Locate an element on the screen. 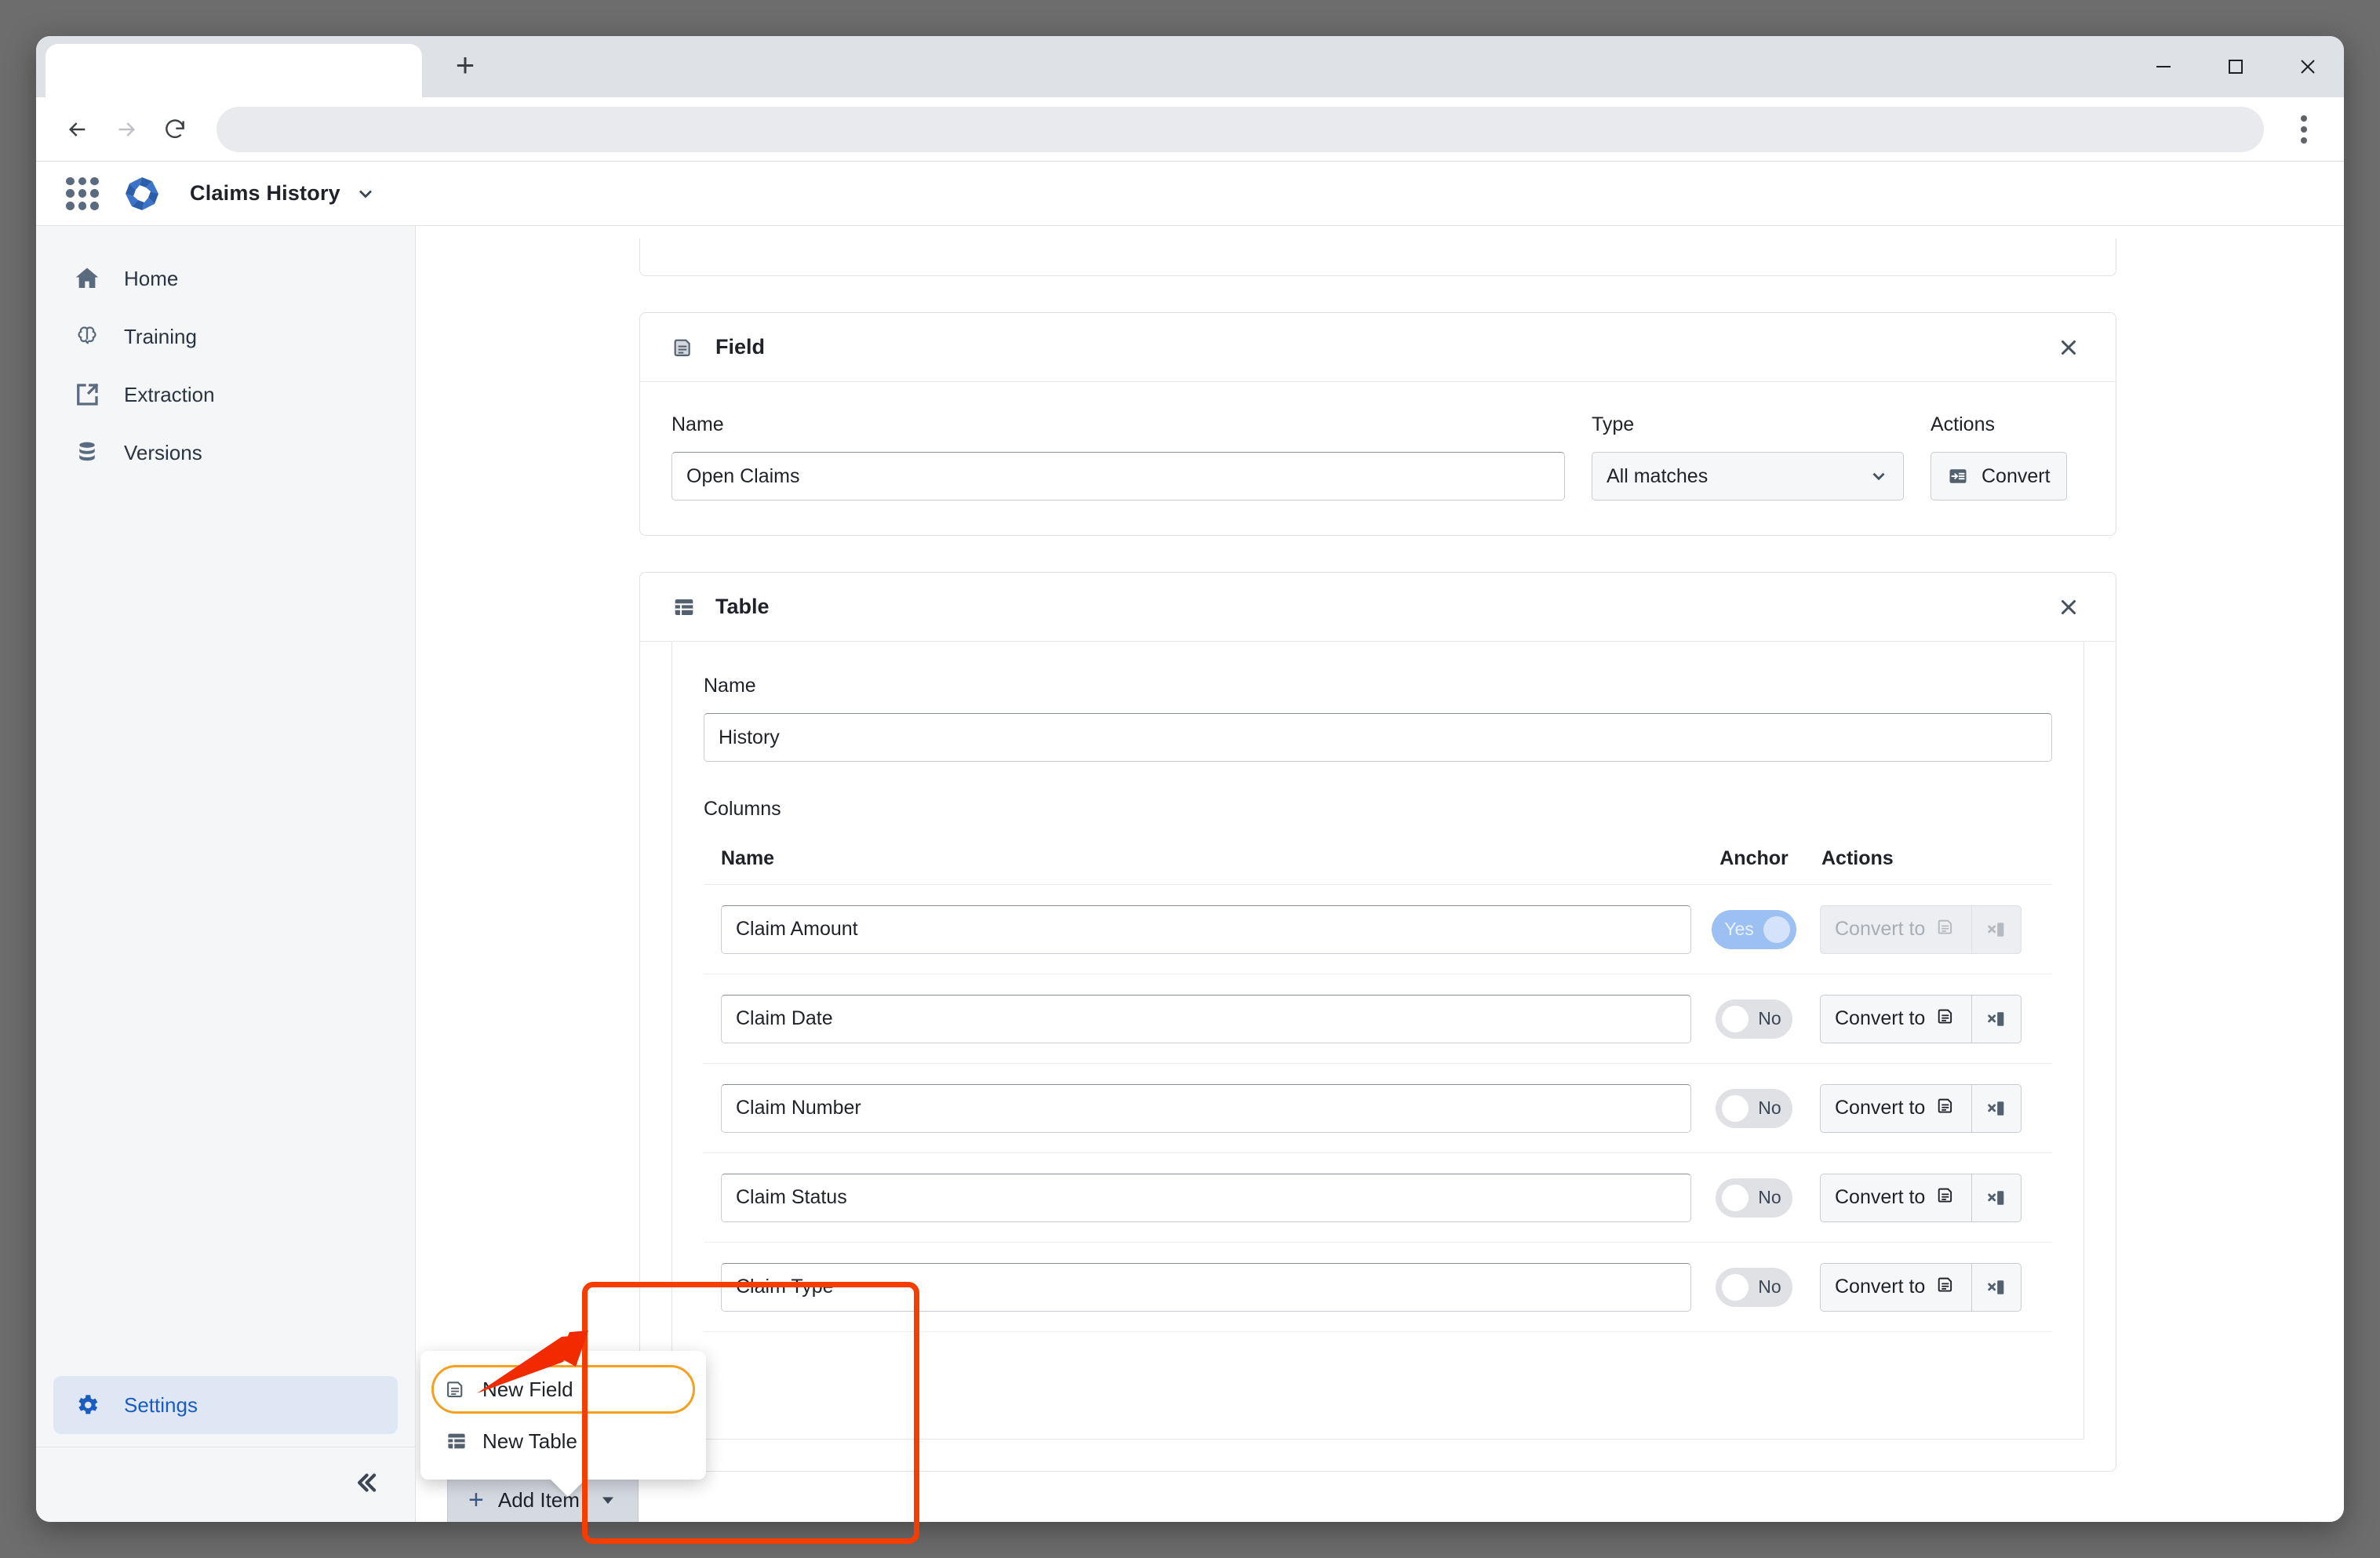 The image size is (2380, 1558). column-header-actions: Actions is located at coordinates (1857, 858).